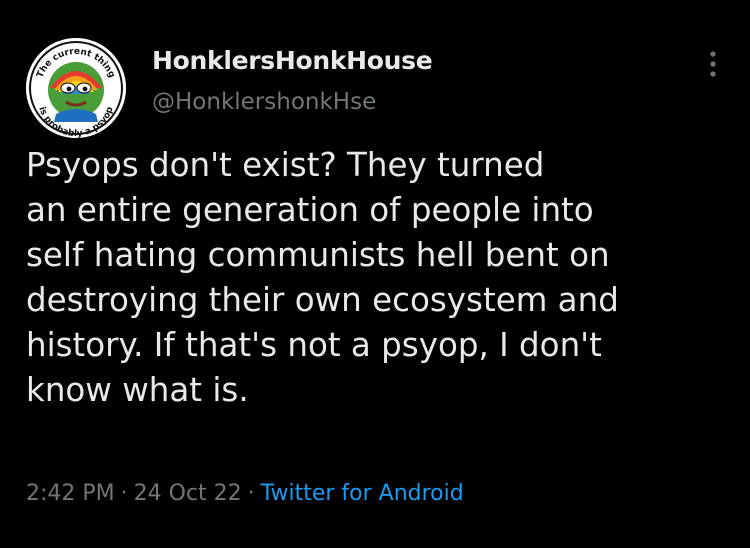 The width and height of the screenshot is (750, 548). What do you see at coordinates (188, 493) in the screenshot?
I see `tweet-date: 24 Oct 22` at bounding box center [188, 493].